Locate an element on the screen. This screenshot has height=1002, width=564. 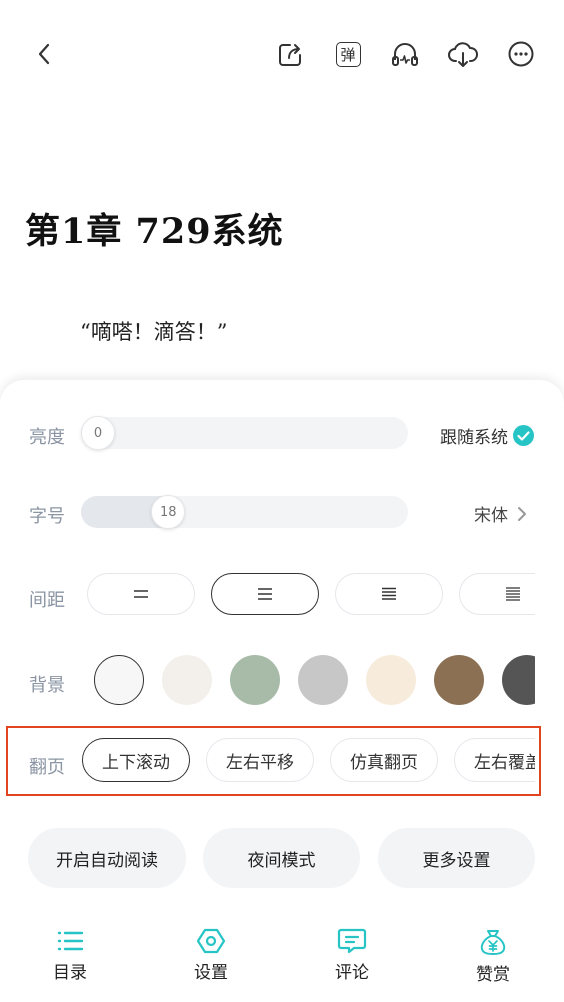
night-mode-button: 夜间模式 is located at coordinates (281, 858).